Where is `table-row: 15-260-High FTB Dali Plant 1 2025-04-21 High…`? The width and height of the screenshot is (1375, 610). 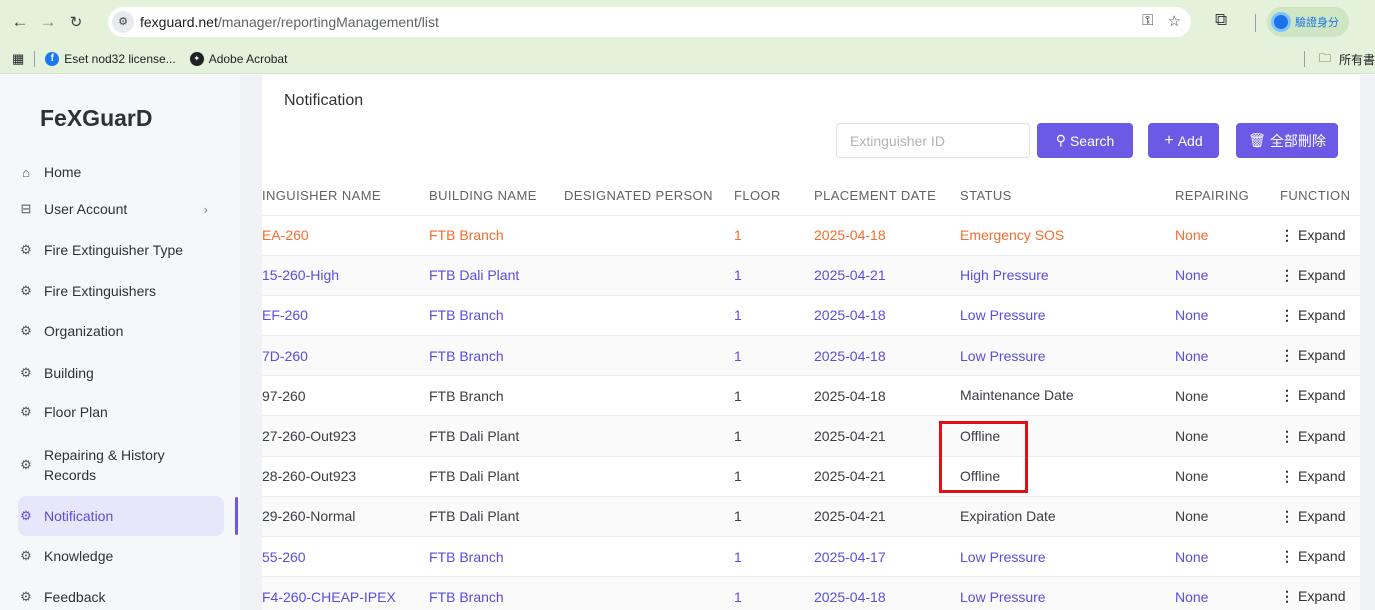
table-row: 15-260-High FTB Dali Plant 1 2025-04-21 High… is located at coordinates (811, 275).